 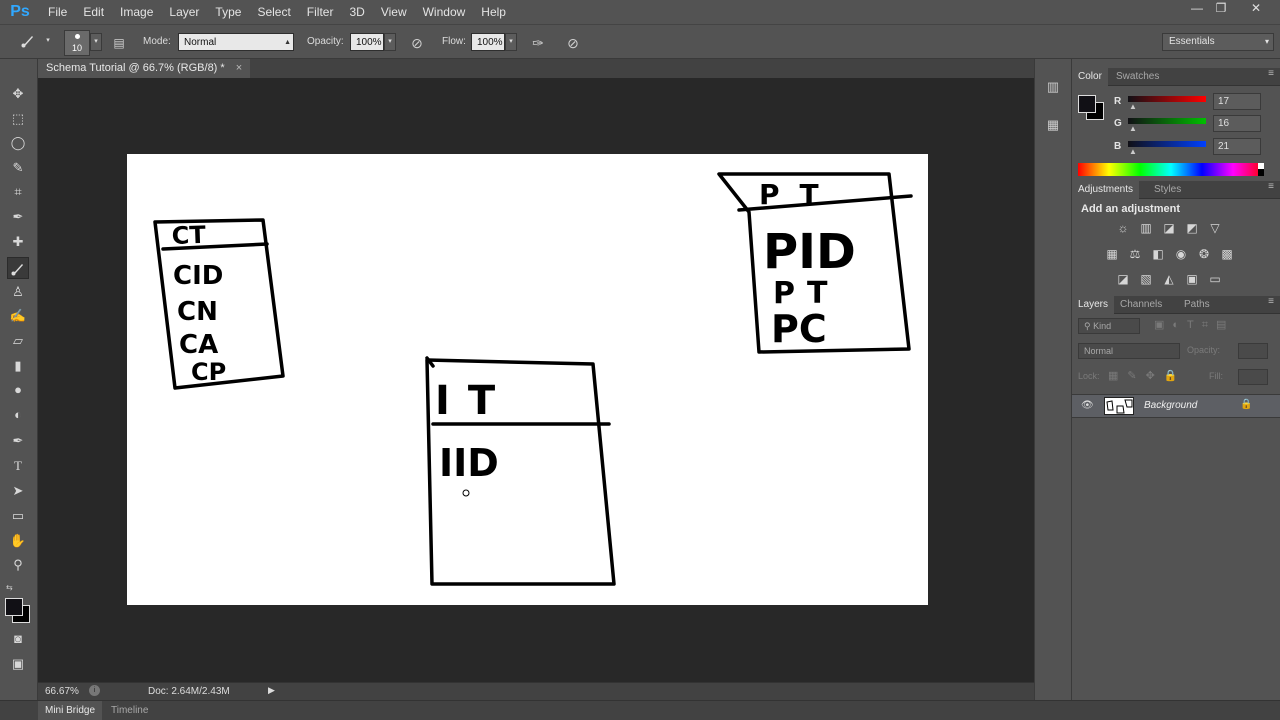 What do you see at coordinates (18, 268) in the screenshot?
I see `brush-tool-icon` at bounding box center [18, 268].